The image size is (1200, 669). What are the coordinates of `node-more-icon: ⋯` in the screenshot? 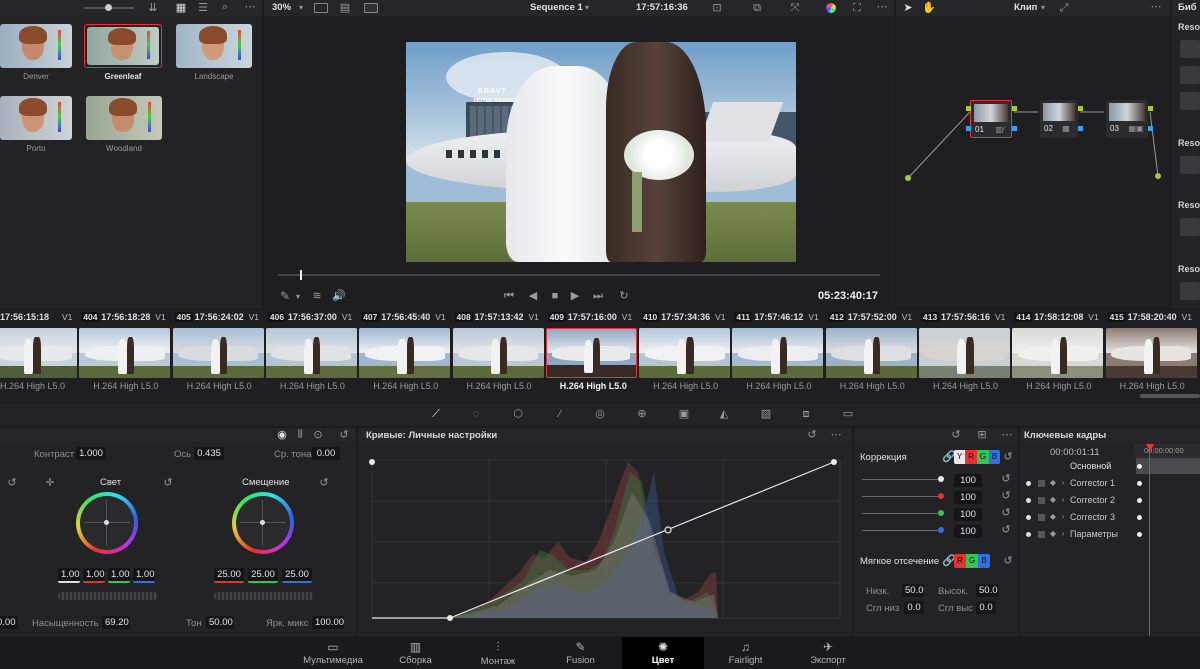 It's located at (1156, 7).